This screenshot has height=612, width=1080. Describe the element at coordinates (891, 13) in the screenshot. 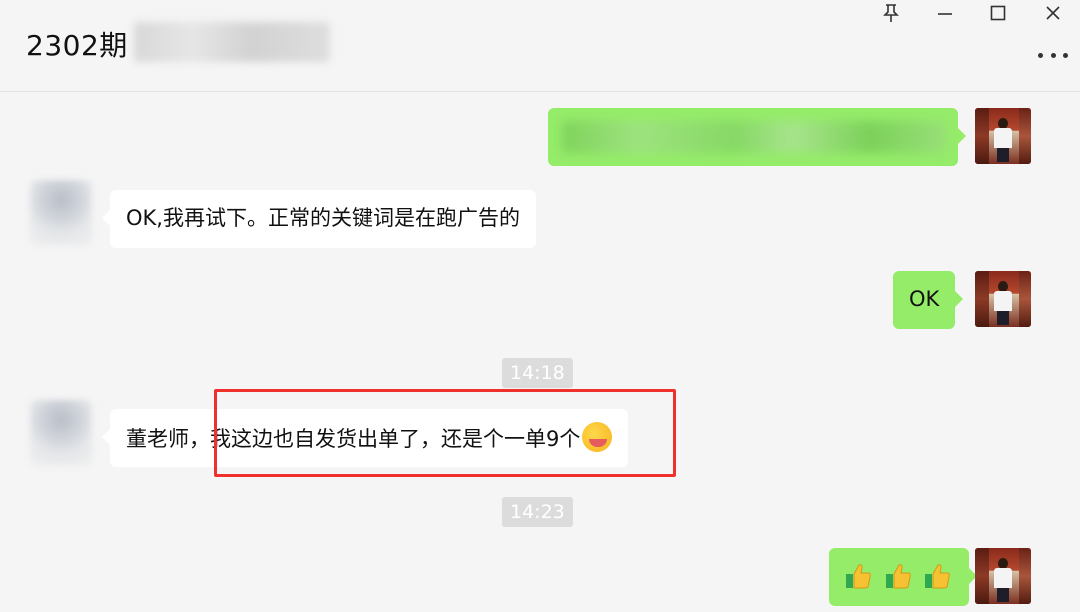

I see `pin-icon` at that location.